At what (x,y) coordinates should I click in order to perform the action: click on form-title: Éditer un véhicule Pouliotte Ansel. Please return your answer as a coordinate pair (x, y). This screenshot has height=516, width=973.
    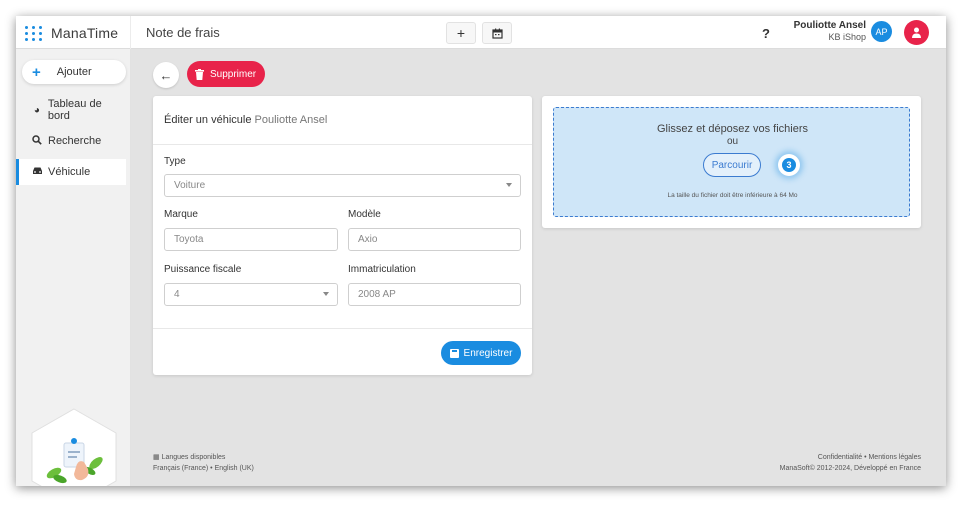
    Looking at the image, I should click on (245, 120).